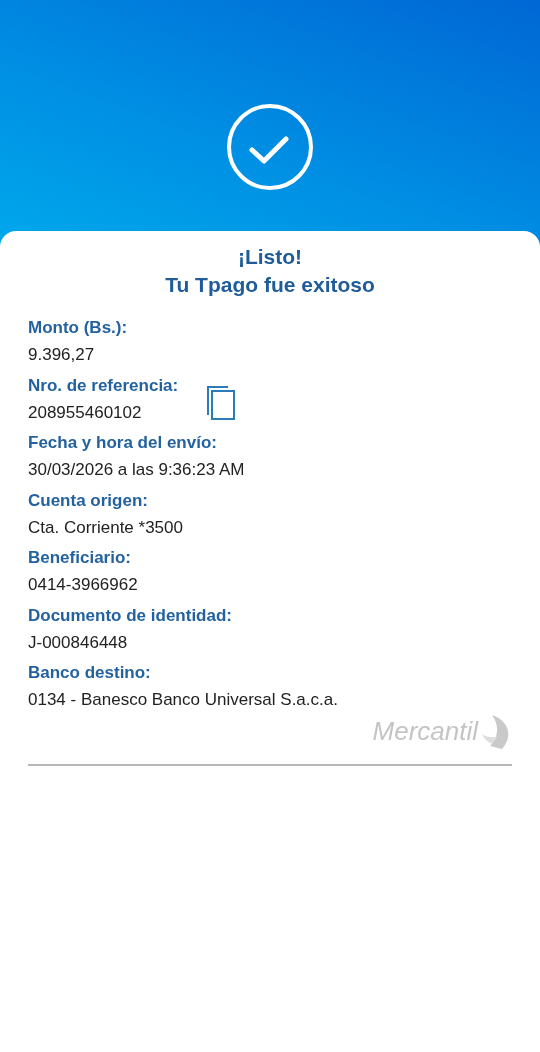 The image size is (540, 1052). What do you see at coordinates (130, 615) in the screenshot?
I see `field-label: Documento de identidad:` at bounding box center [130, 615].